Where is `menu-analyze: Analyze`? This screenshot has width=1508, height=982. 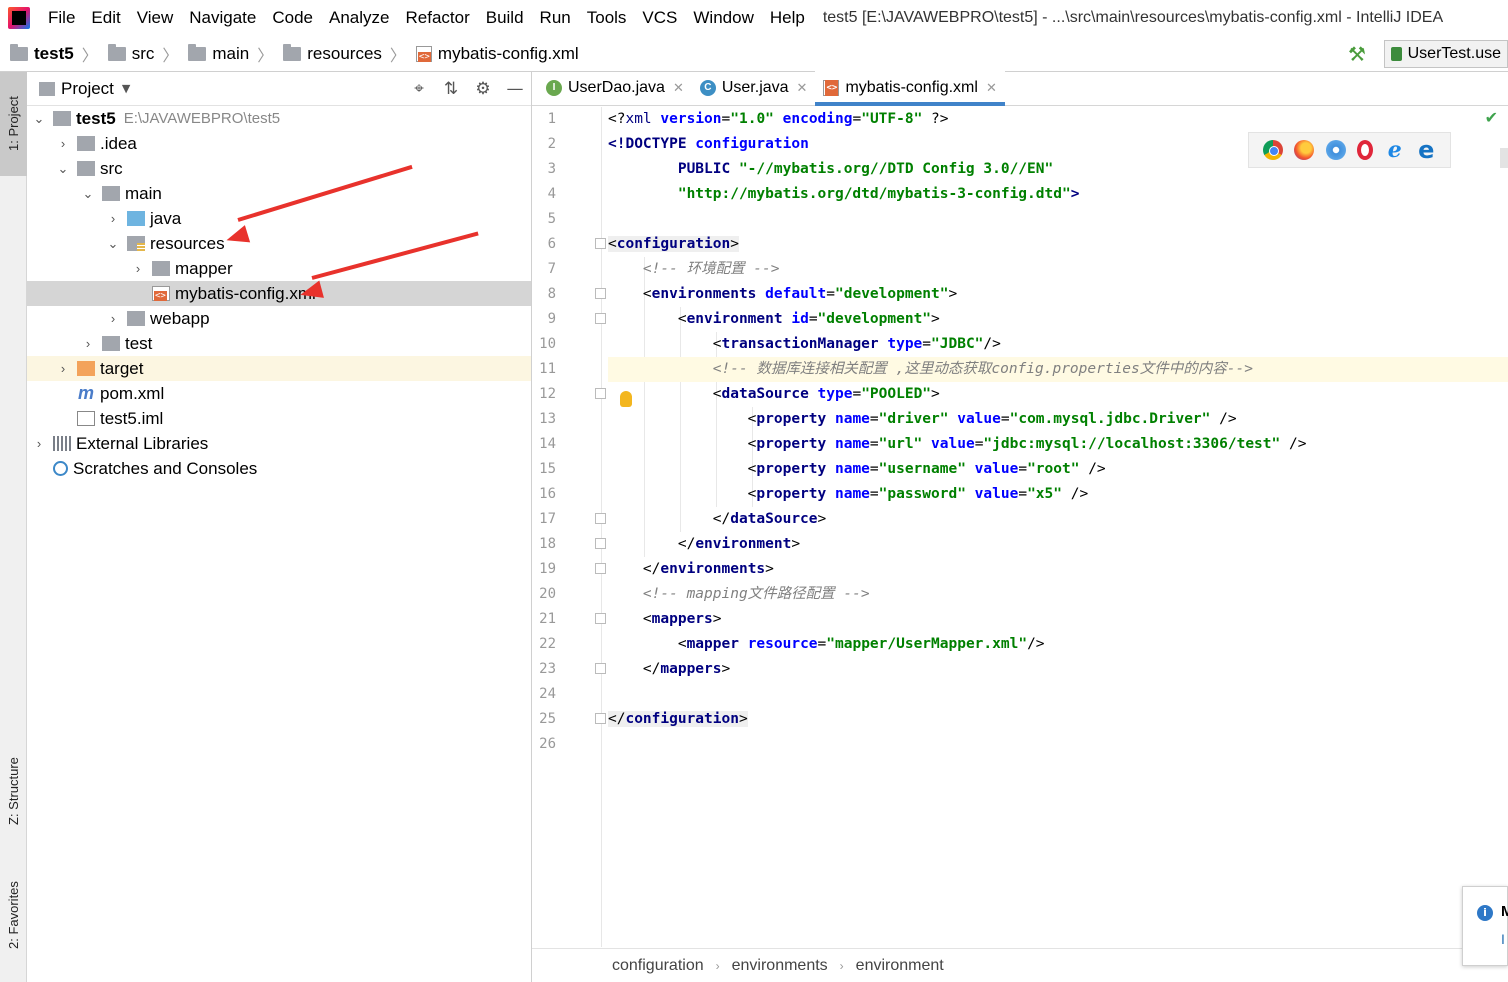 menu-analyze: Analyze is located at coordinates (359, 18).